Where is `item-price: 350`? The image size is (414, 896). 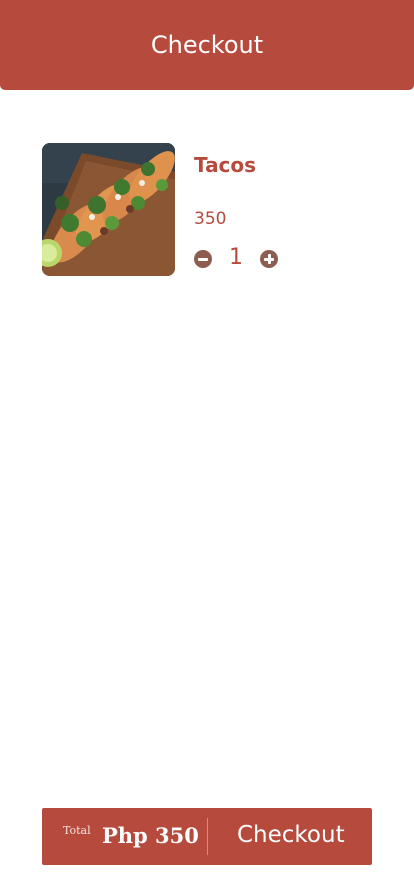 item-price: 350 is located at coordinates (210, 219).